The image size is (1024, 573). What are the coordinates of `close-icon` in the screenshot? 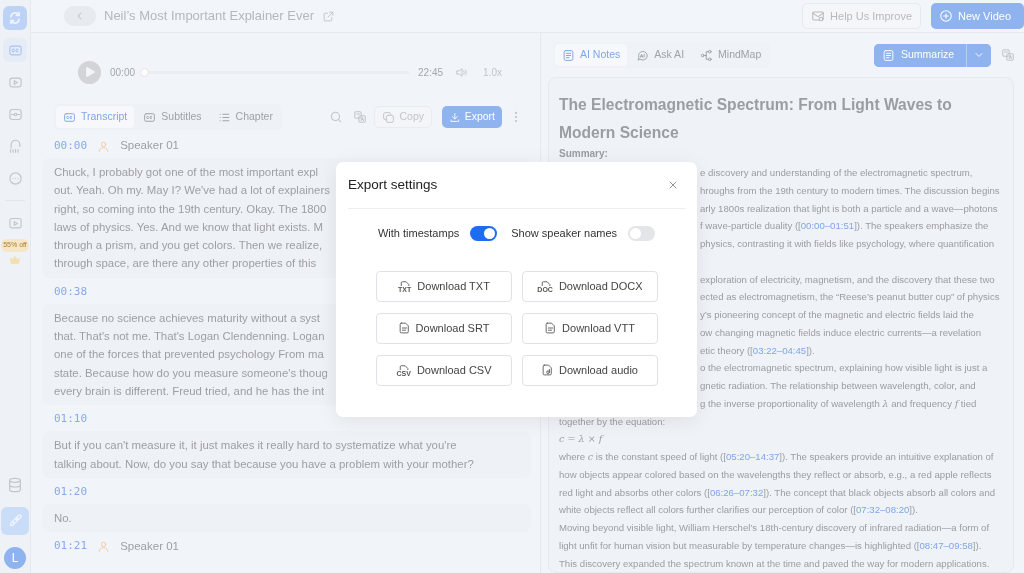 It's located at (673, 185).